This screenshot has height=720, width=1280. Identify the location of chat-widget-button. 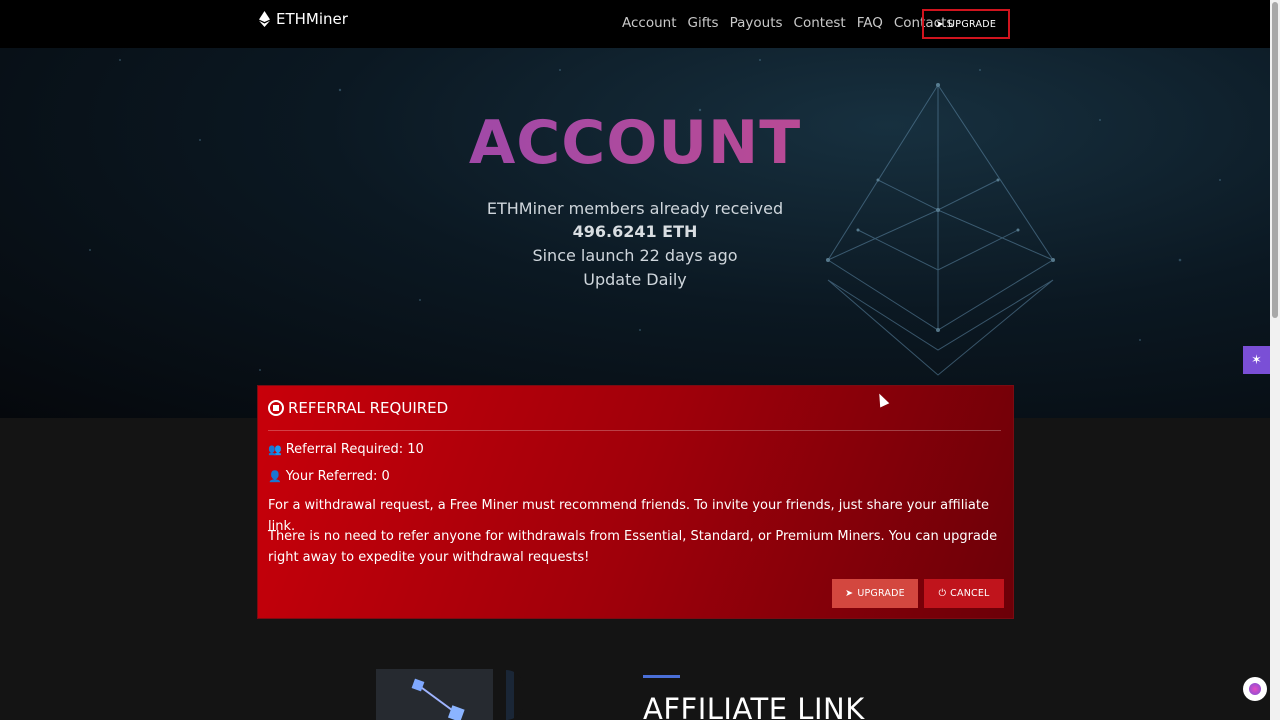
(1255, 689).